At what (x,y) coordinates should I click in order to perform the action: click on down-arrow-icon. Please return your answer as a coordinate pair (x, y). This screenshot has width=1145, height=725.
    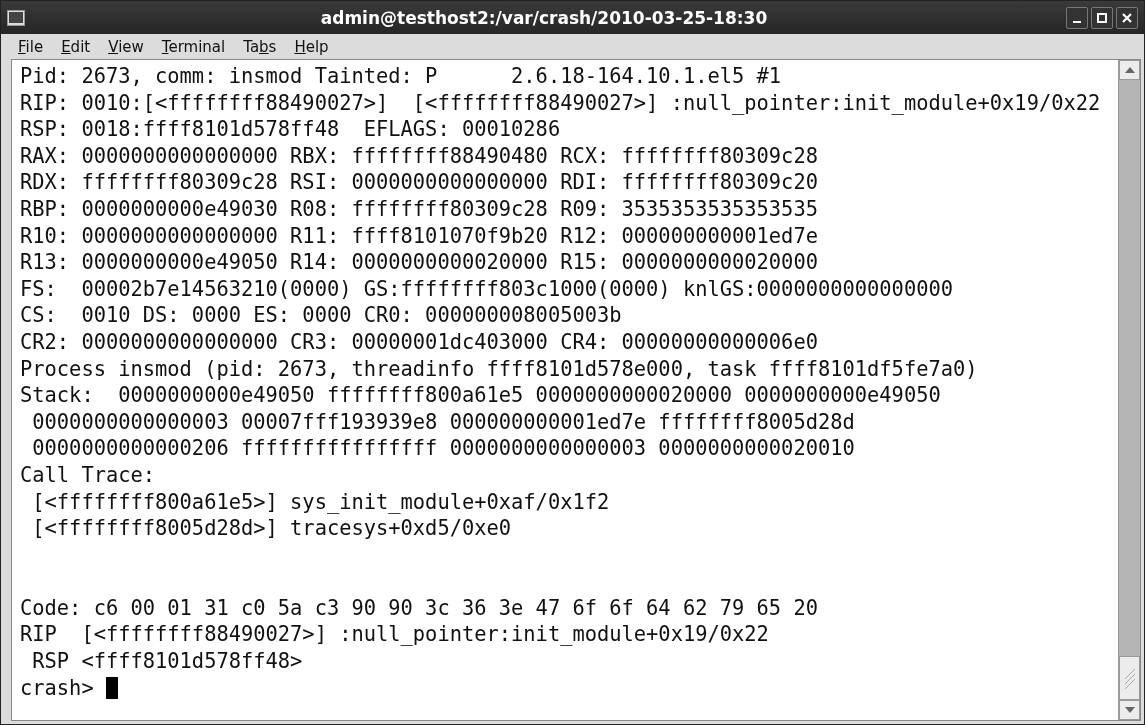
    Looking at the image, I should click on (1129, 710).